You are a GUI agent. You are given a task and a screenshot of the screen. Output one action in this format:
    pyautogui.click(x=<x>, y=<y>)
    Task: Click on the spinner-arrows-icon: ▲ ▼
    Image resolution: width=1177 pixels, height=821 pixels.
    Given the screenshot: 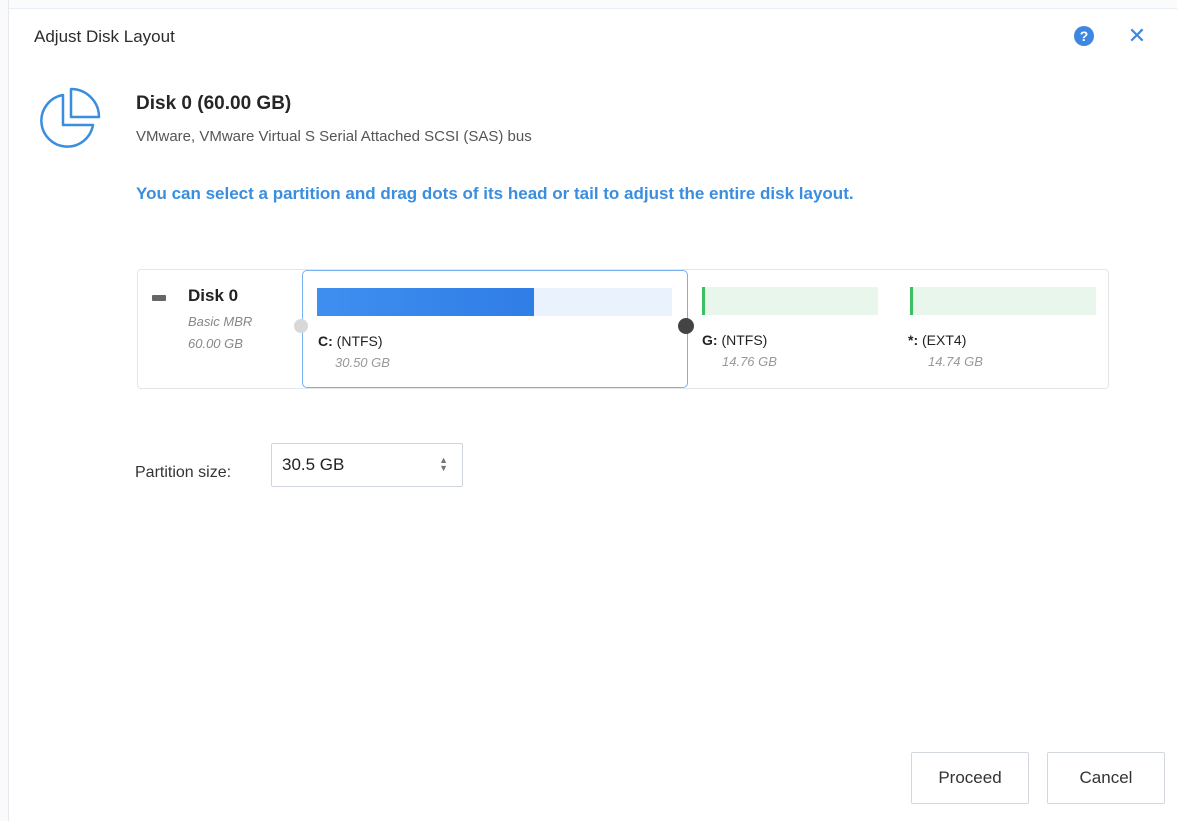 What is the action you would take?
    pyautogui.click(x=443, y=464)
    